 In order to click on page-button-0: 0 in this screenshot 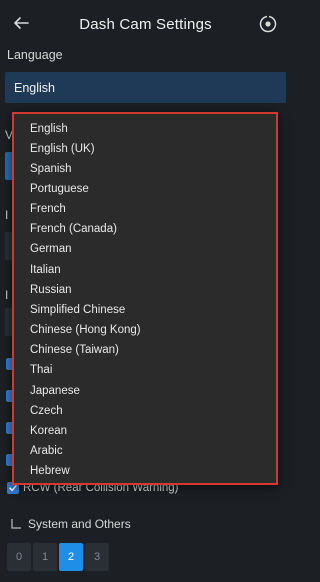, I will do `click(19, 557)`.